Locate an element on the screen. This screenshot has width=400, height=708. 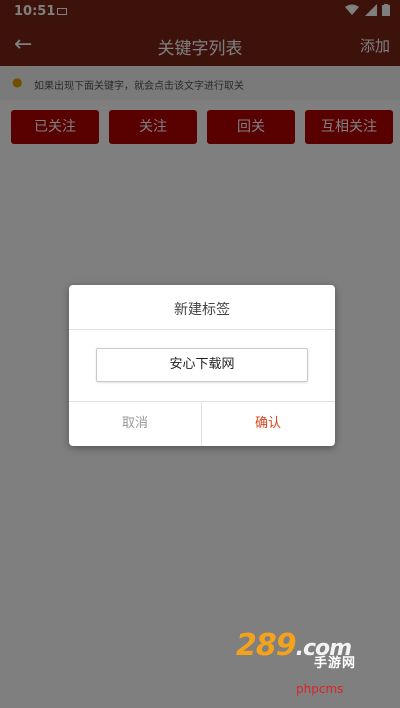
dialog-title: 新建标签 is located at coordinates (202, 310).